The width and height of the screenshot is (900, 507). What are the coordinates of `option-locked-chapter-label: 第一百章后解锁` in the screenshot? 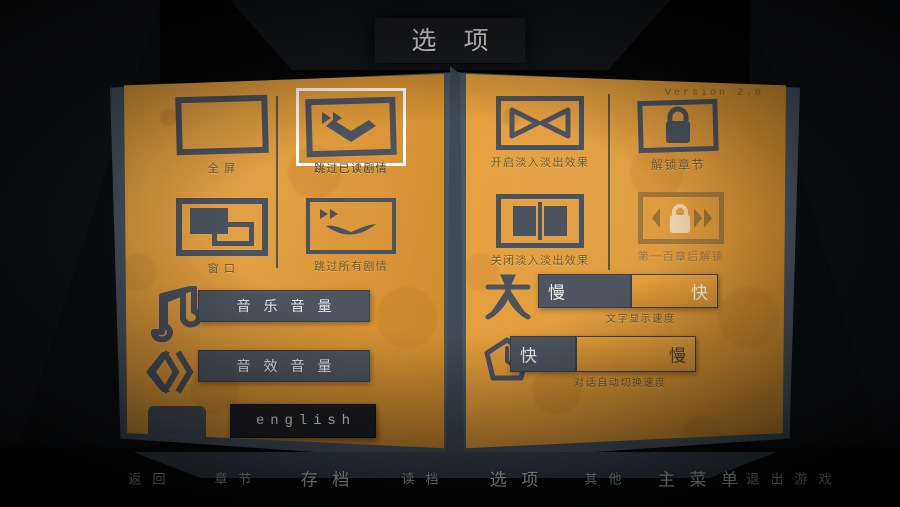 It's located at (681, 257).